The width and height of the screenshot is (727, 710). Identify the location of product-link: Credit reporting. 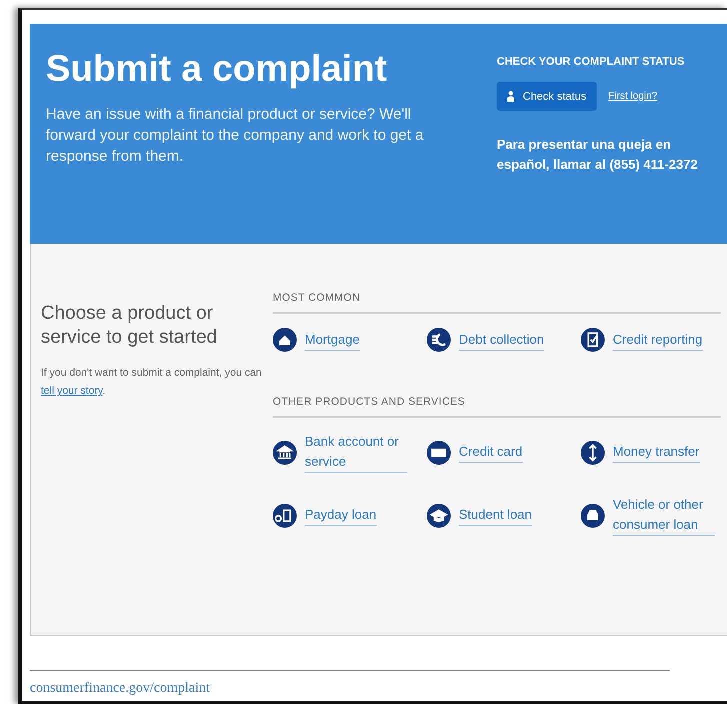
(658, 340).